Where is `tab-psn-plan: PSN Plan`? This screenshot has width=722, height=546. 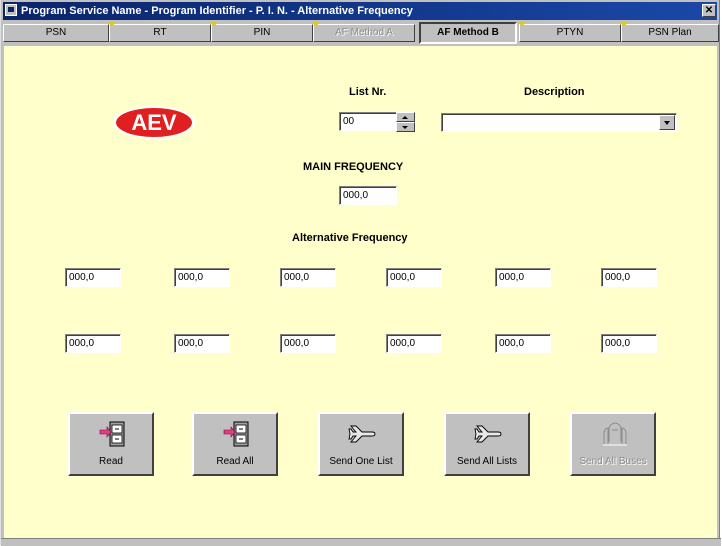
tab-psn-plan: PSN Plan is located at coordinates (669, 32).